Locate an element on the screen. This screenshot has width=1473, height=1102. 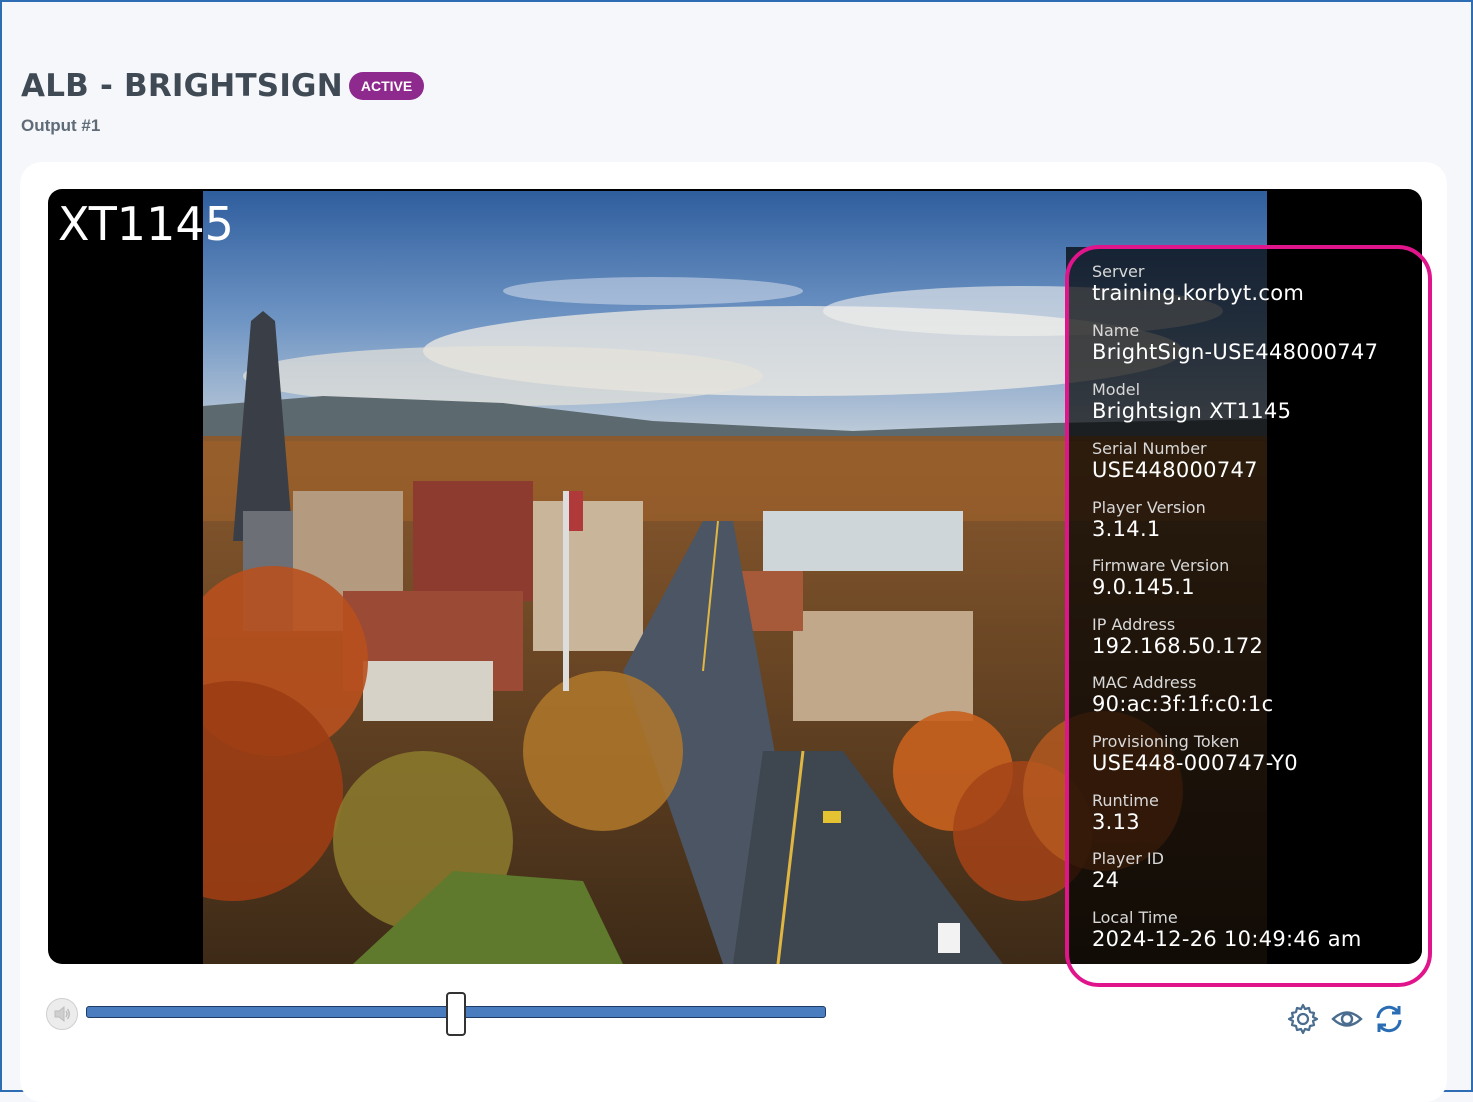
page-header: ALB - BRIGHTSIGN ACTIVE Output #1 is located at coordinates (223, 102).